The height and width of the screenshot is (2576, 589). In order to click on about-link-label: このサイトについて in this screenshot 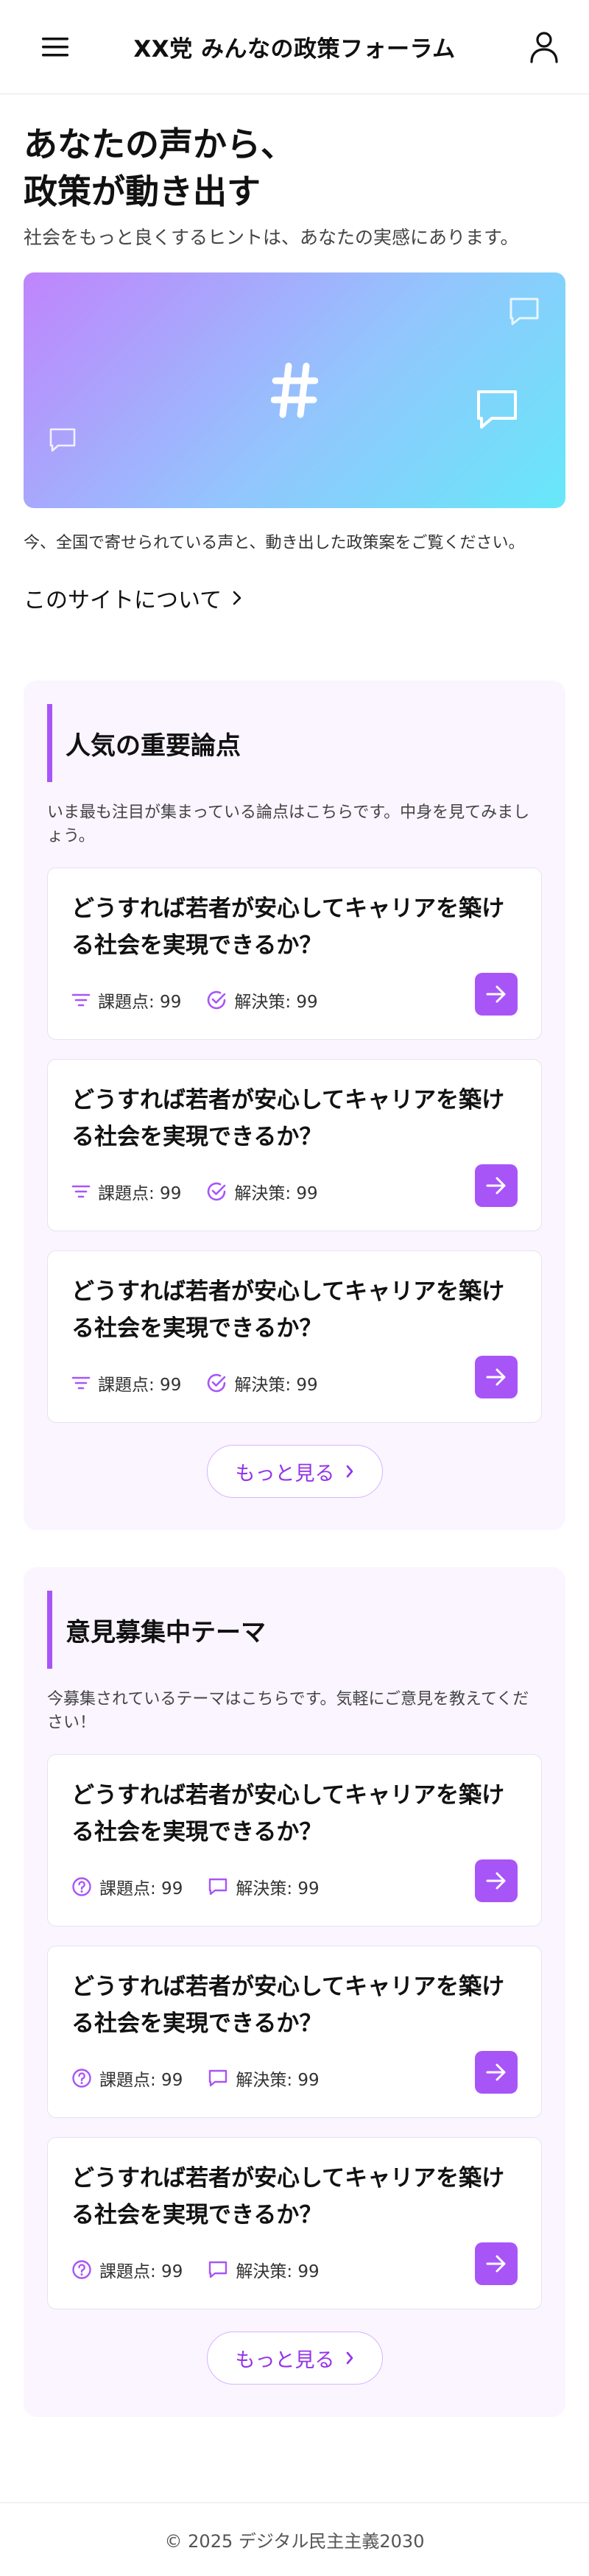, I will do `click(123, 600)`.